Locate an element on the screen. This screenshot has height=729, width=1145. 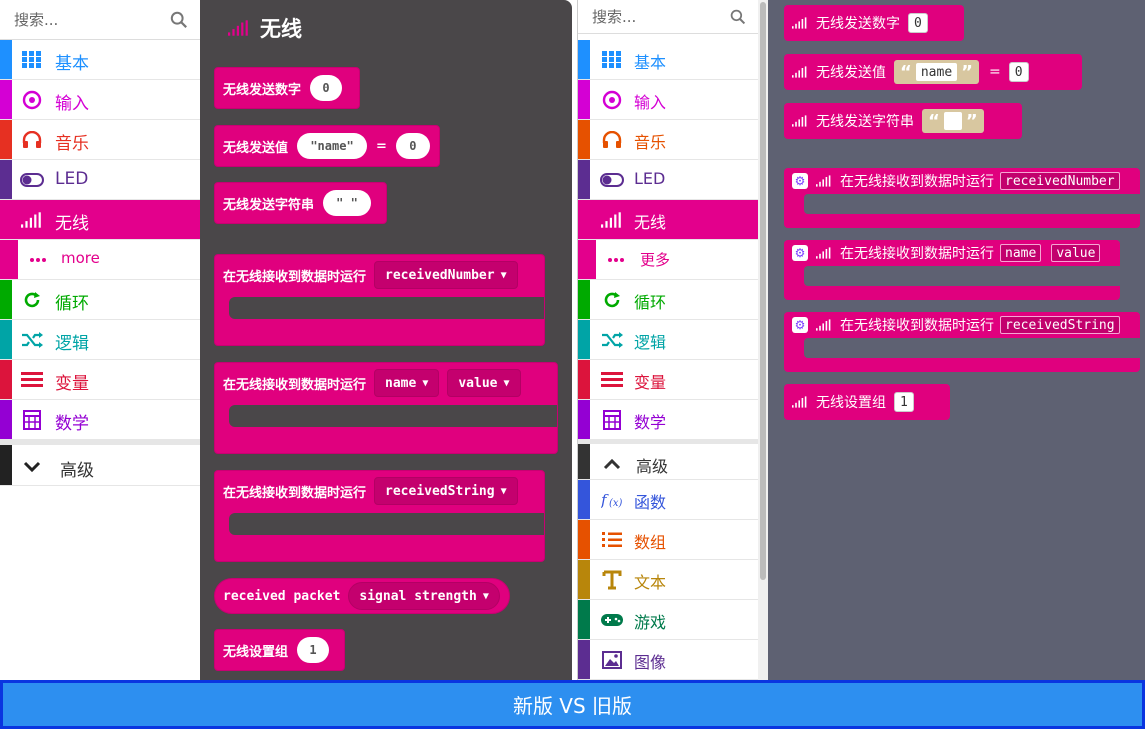
chevron-down-icon is located at coordinates (32, 467).